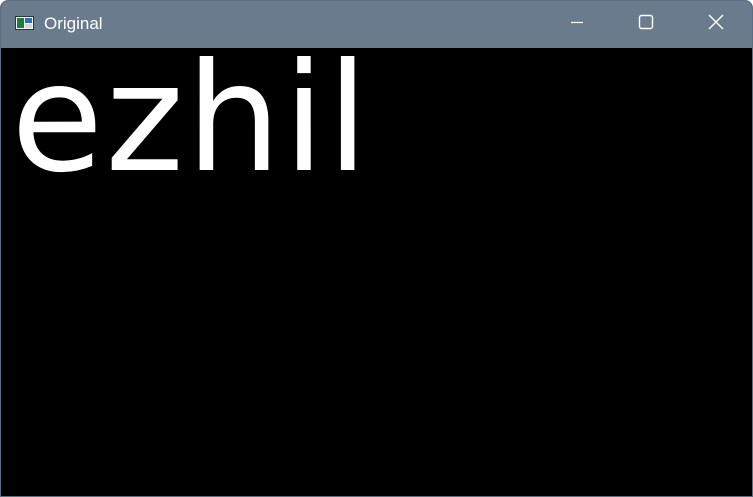 The width and height of the screenshot is (753, 497). I want to click on maximize-button, so click(646, 24).